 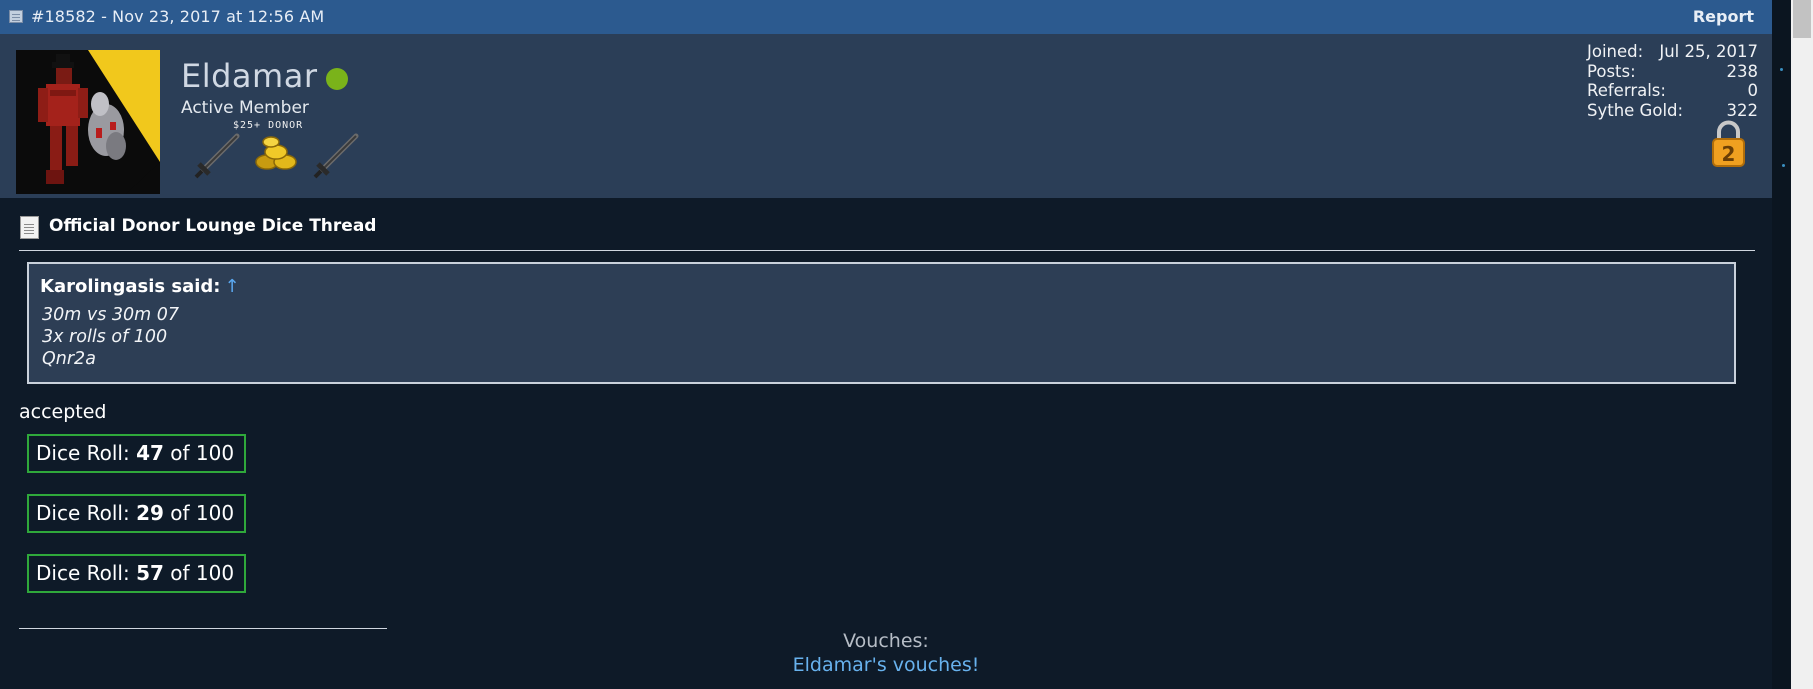 What do you see at coordinates (63, 412) in the screenshot?
I see `reply-text: accepted` at bounding box center [63, 412].